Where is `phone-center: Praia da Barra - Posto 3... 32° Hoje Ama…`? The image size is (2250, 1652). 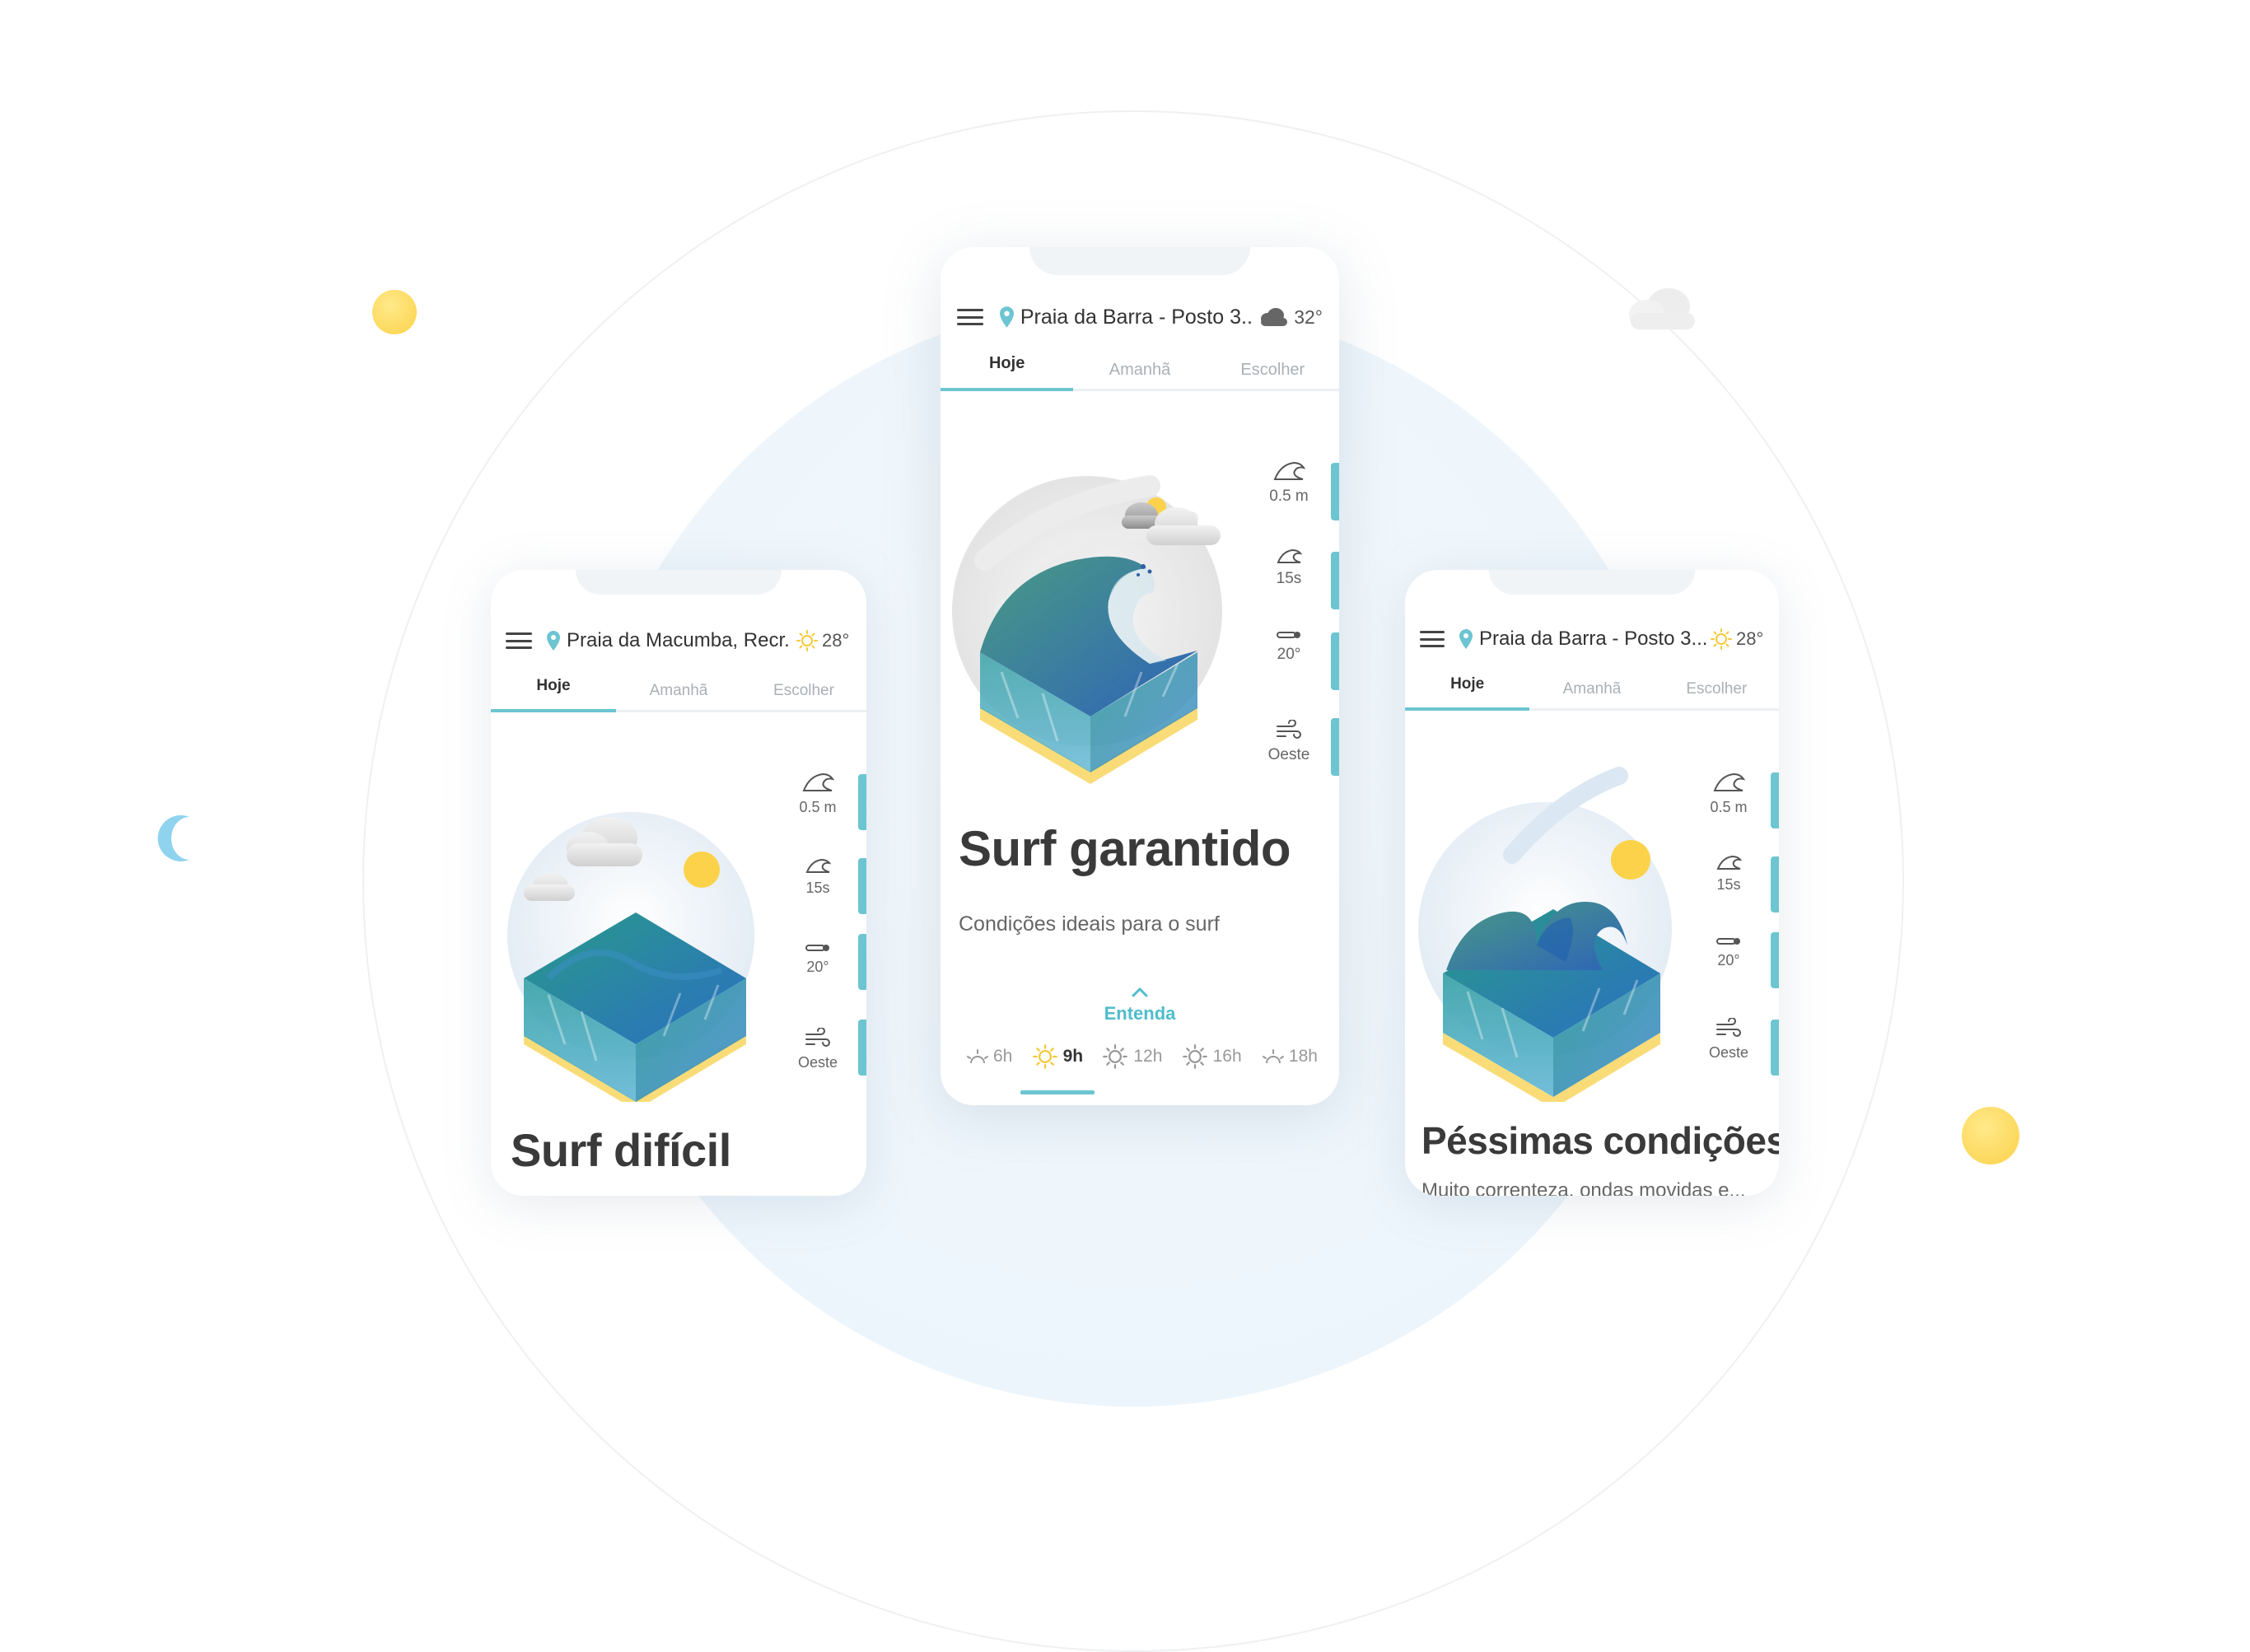
phone-center: Praia da Barra - Posto 3... 32° Hoje Ama… is located at coordinates (1140, 676).